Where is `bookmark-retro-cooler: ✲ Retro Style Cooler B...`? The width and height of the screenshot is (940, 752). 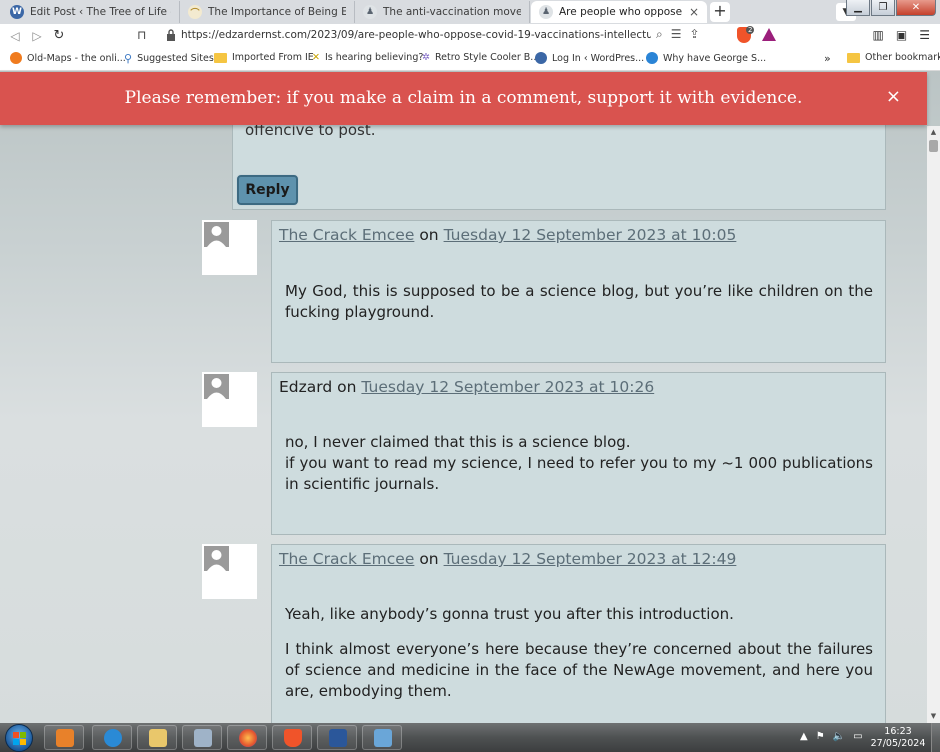 bookmark-retro-cooler: ✲ Retro Style Cooler B... is located at coordinates (480, 57).